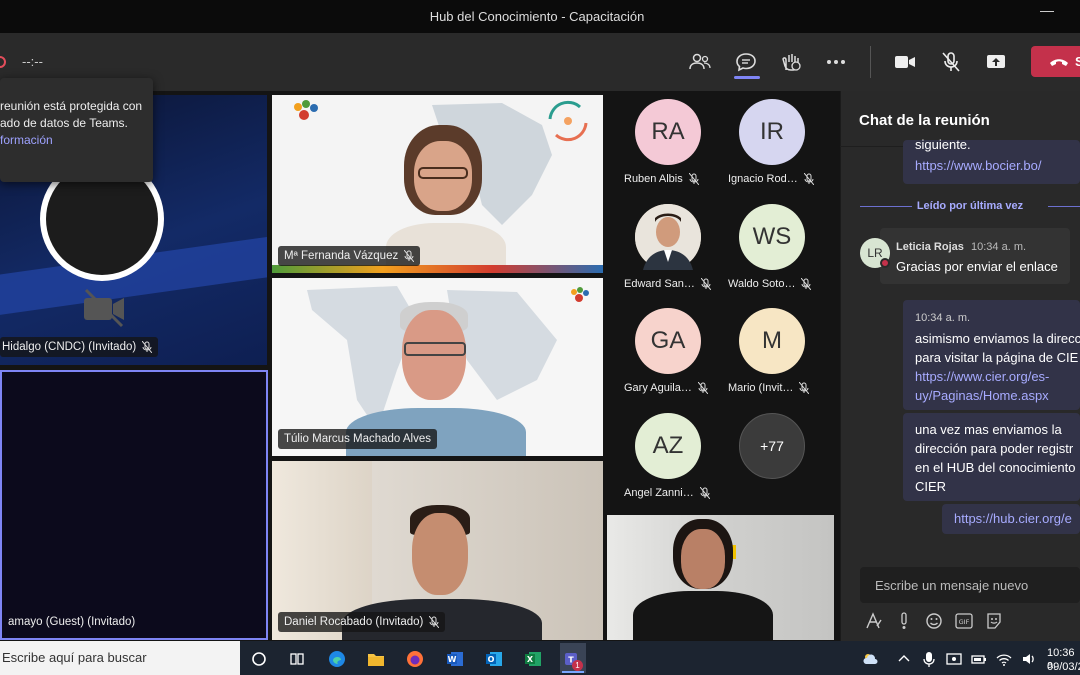  I want to click on volume-icon, so click(1029, 659).